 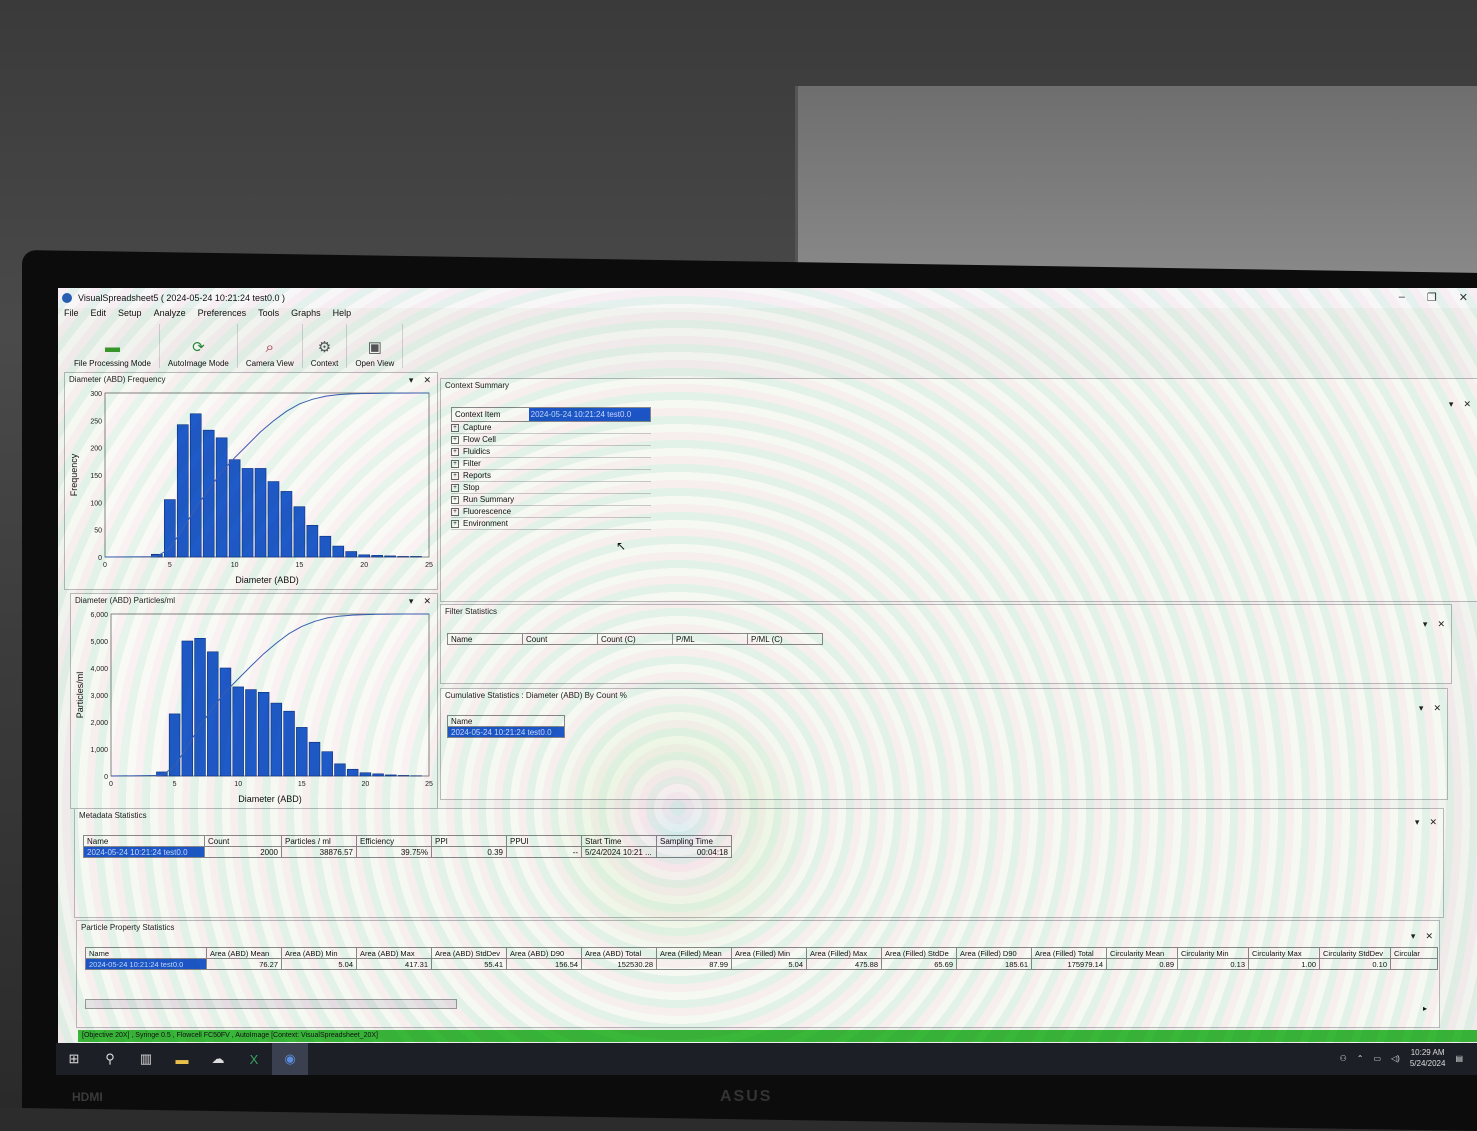 I want to click on table-row: 2024-05-24 10:21:24 test0.0, so click(x=506, y=732).